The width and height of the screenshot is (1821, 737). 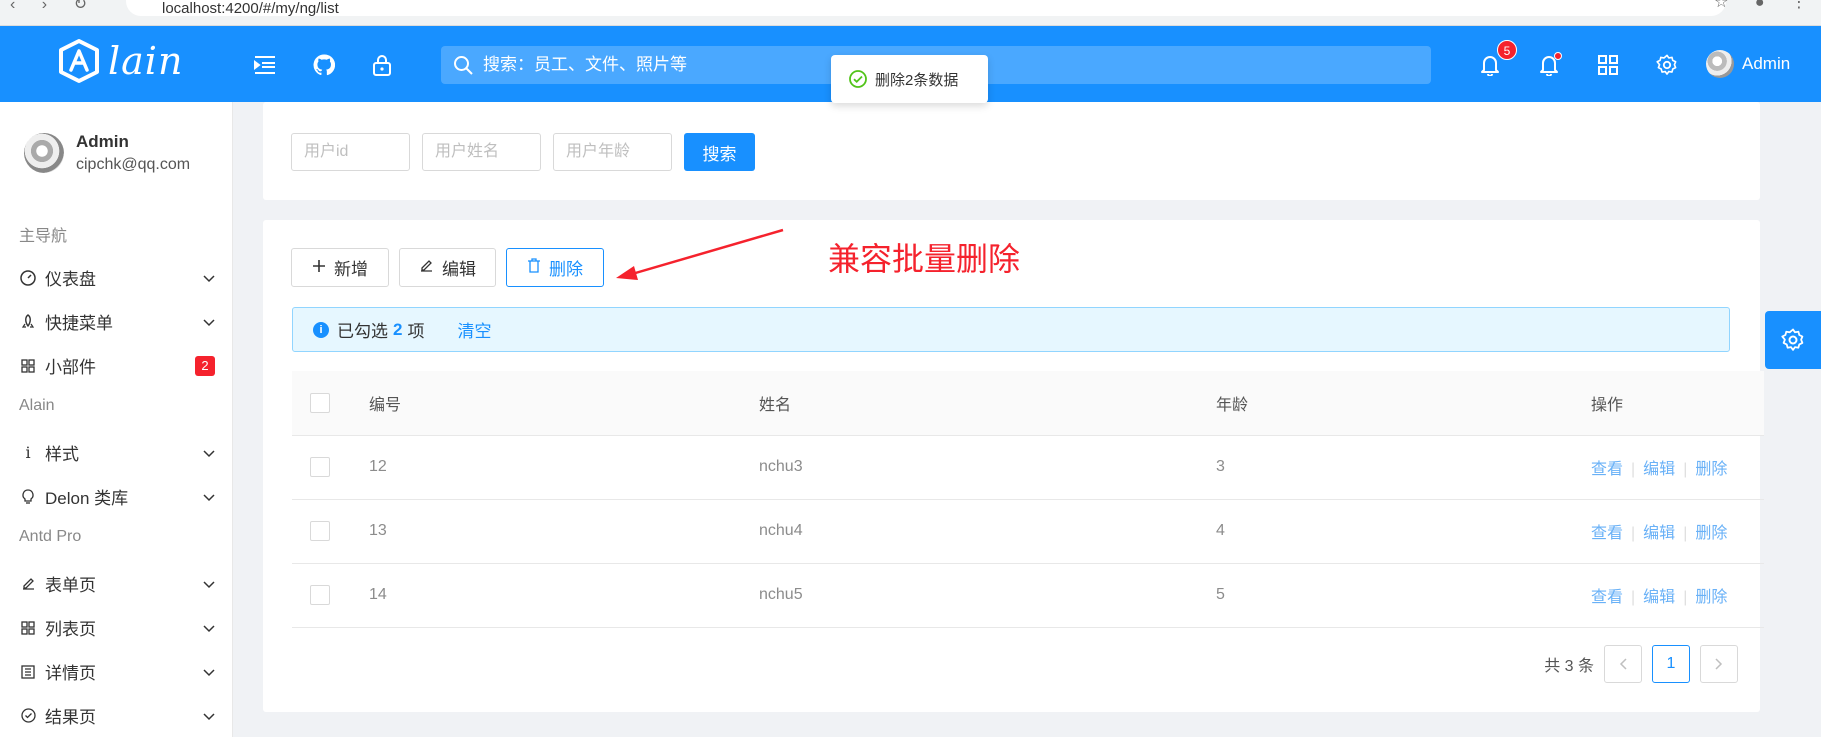 What do you see at coordinates (28, 628) in the screenshot?
I see `appstore-icon` at bounding box center [28, 628].